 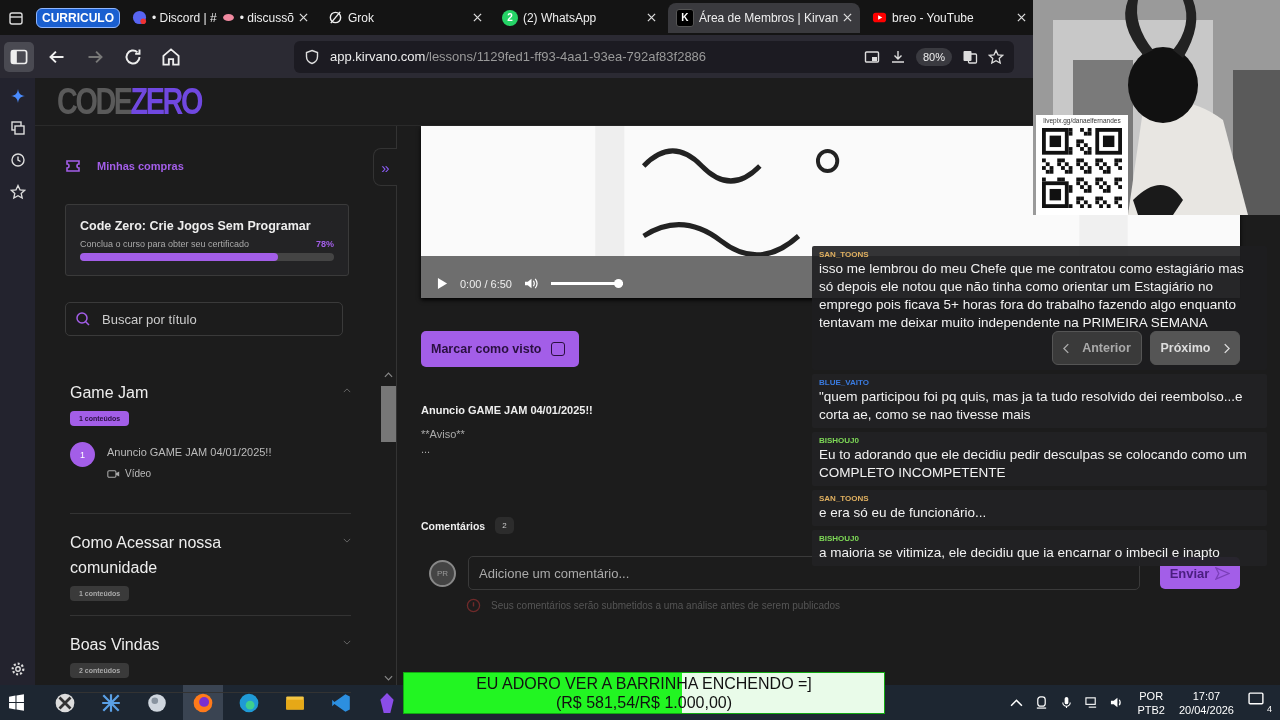 I want to click on address-bar: app.kirvano.com/lessons/1129fed1-ff93-4aa1-93ea-792af83f2886 80%, so click(x=654, y=56).